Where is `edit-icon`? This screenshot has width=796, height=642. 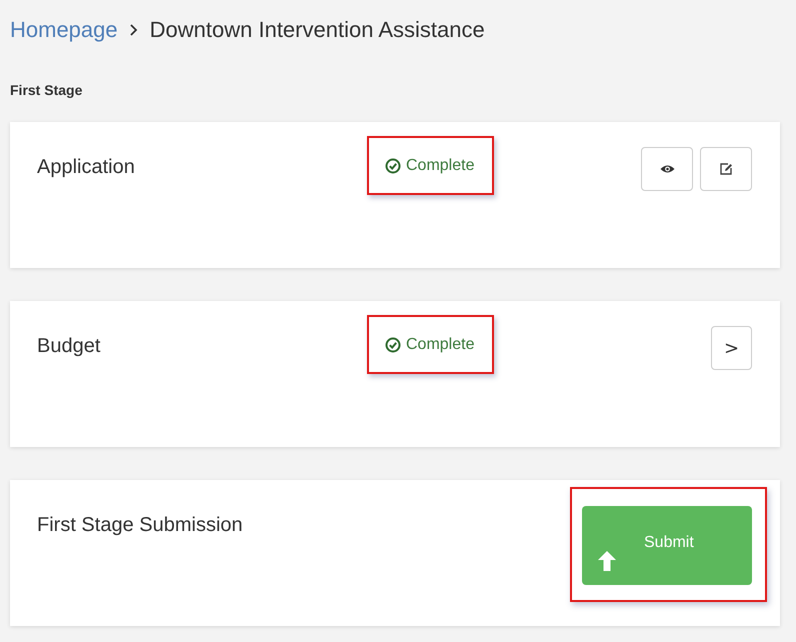 edit-icon is located at coordinates (726, 169).